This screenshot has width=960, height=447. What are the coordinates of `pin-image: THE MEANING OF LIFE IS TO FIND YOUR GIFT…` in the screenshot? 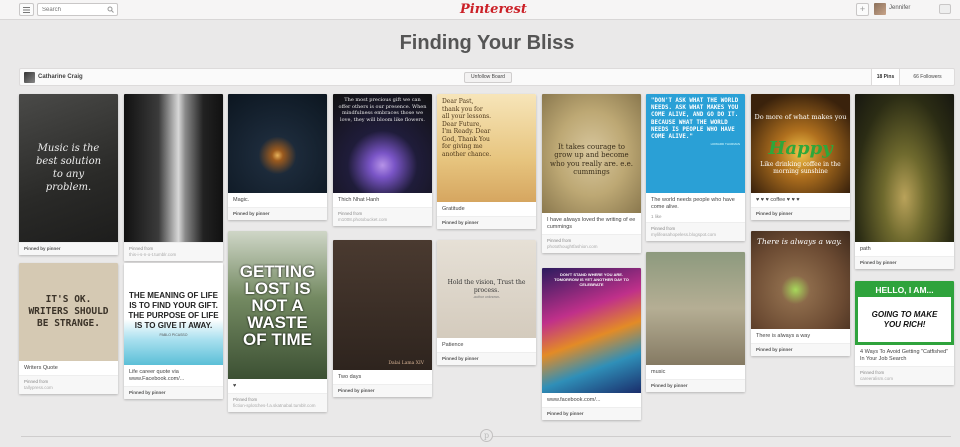 It's located at (173, 314).